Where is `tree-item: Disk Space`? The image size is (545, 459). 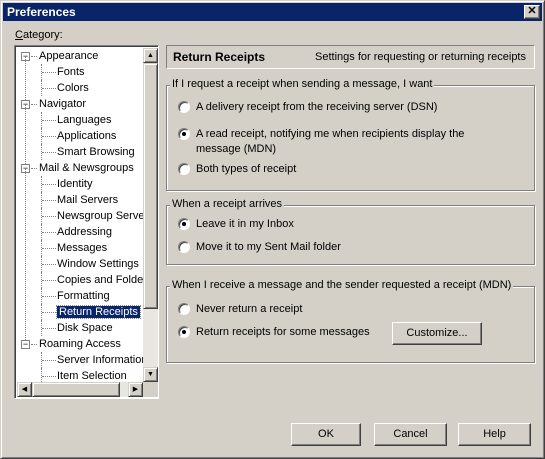 tree-item: Disk Space is located at coordinates (85, 328).